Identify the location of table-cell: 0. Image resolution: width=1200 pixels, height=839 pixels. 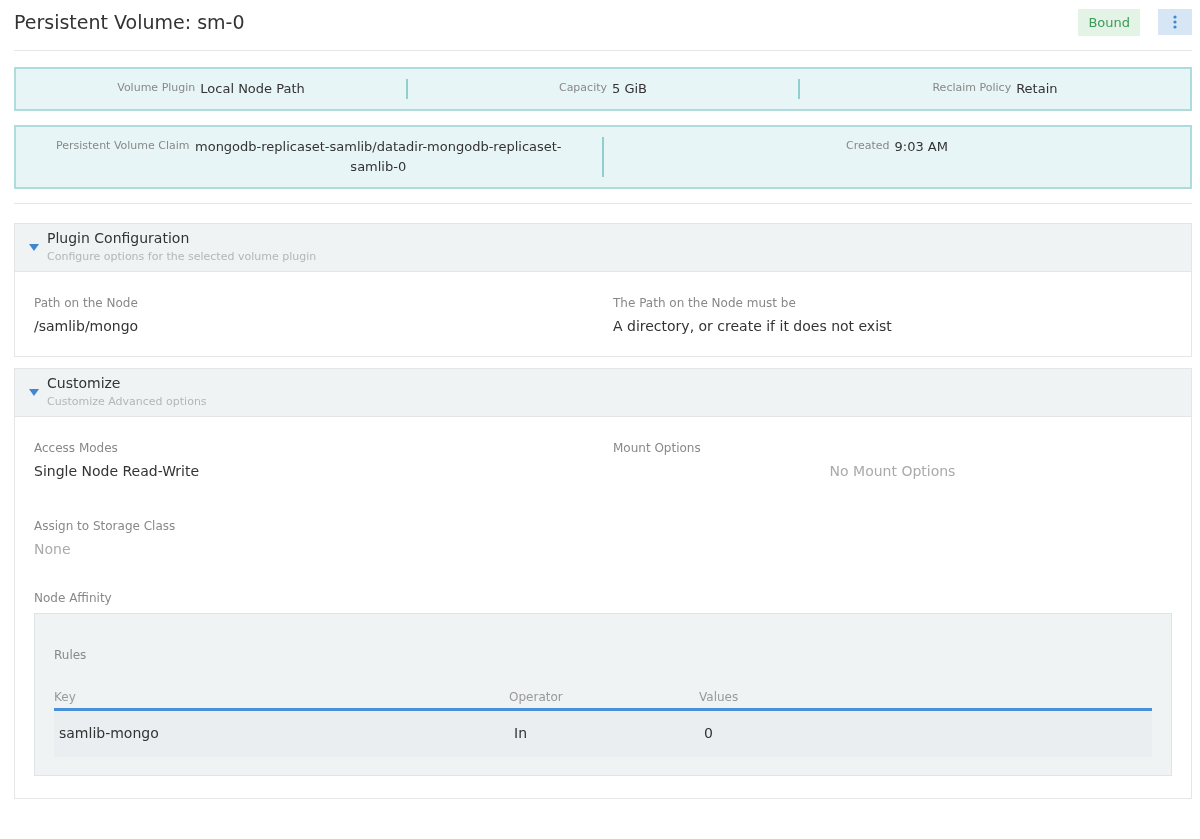
(925, 734).